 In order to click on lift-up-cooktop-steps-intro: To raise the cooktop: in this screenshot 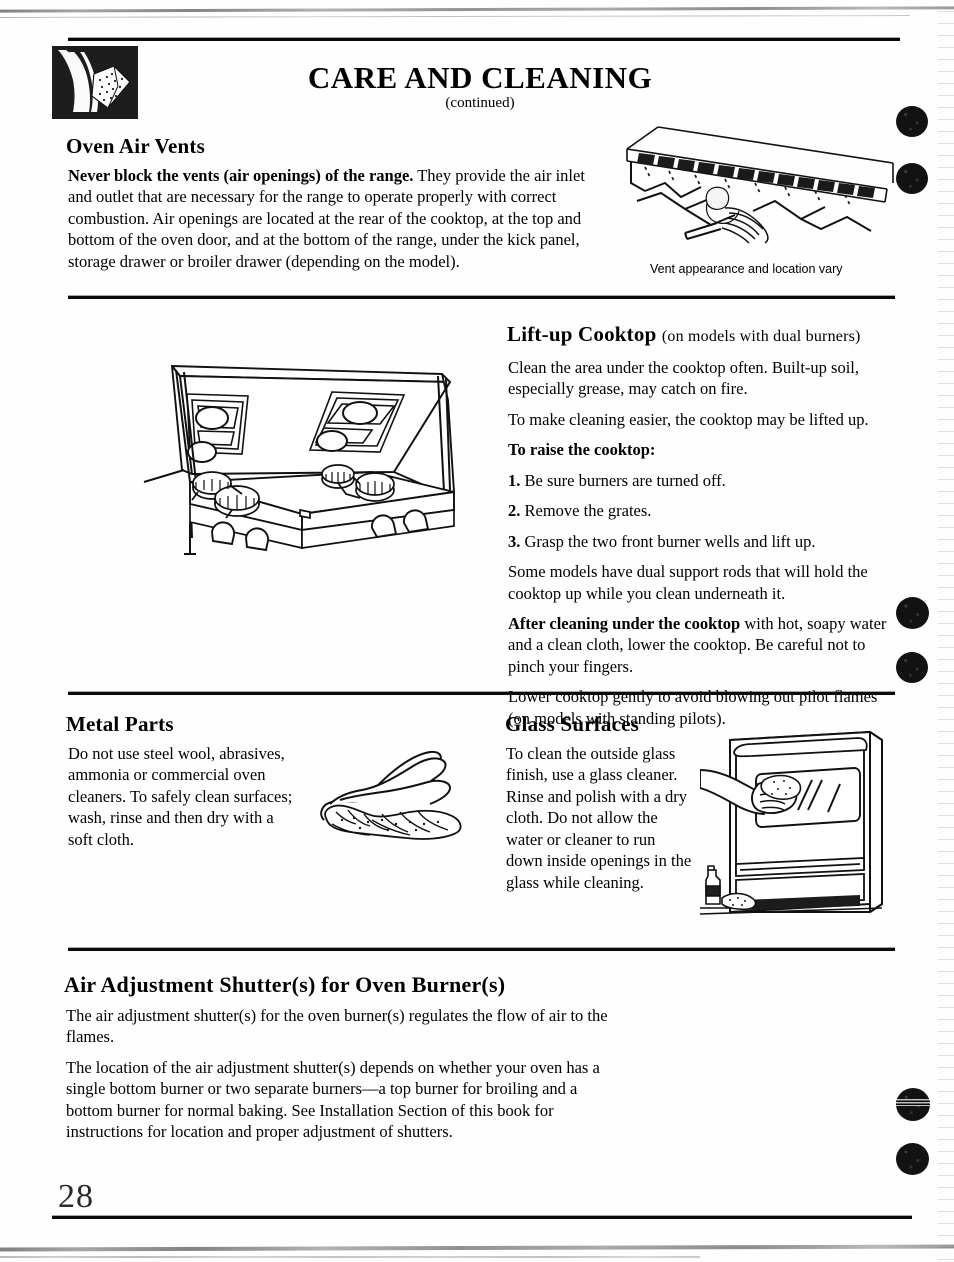, I will do `click(582, 450)`.